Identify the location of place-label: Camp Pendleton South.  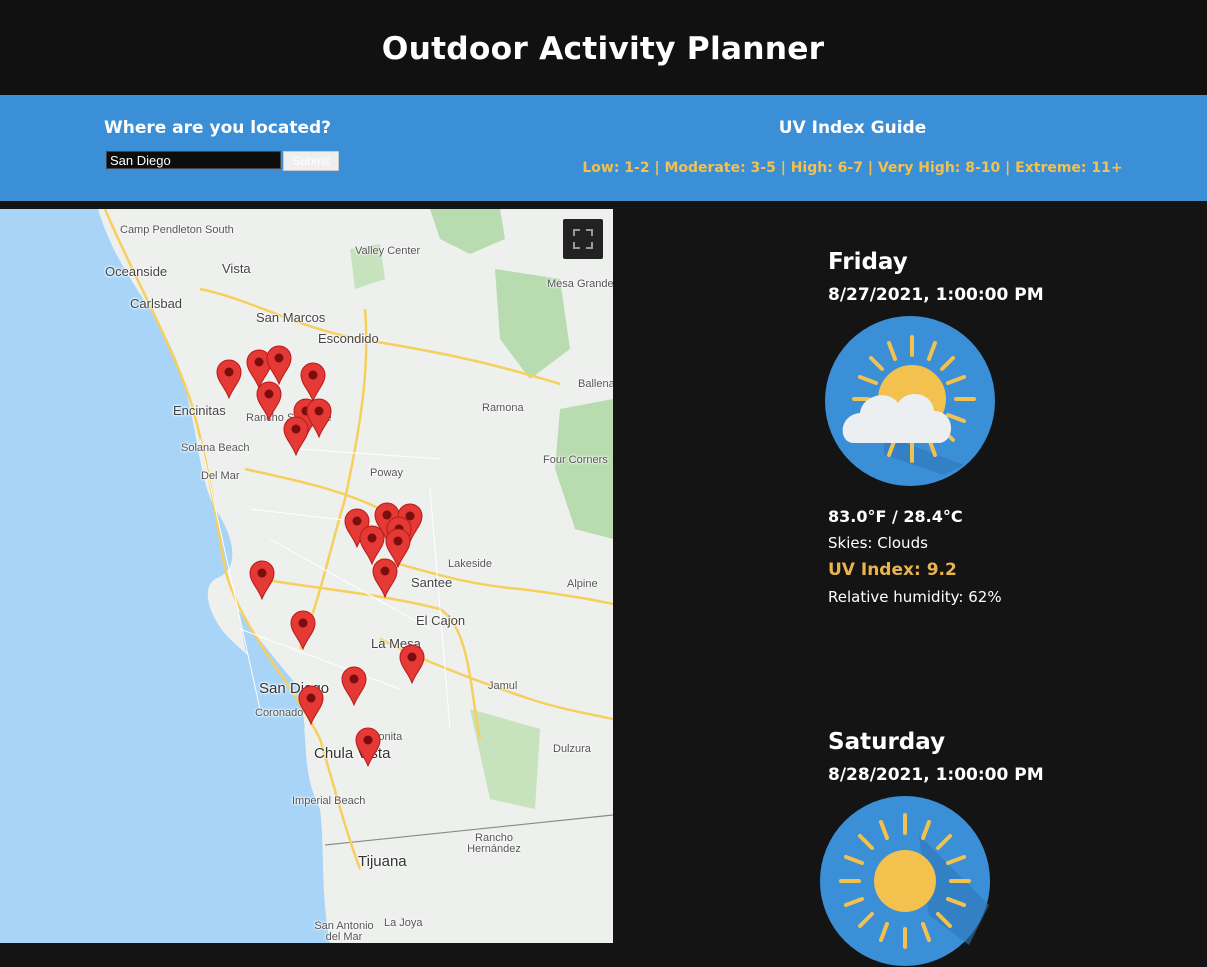
(177, 230).